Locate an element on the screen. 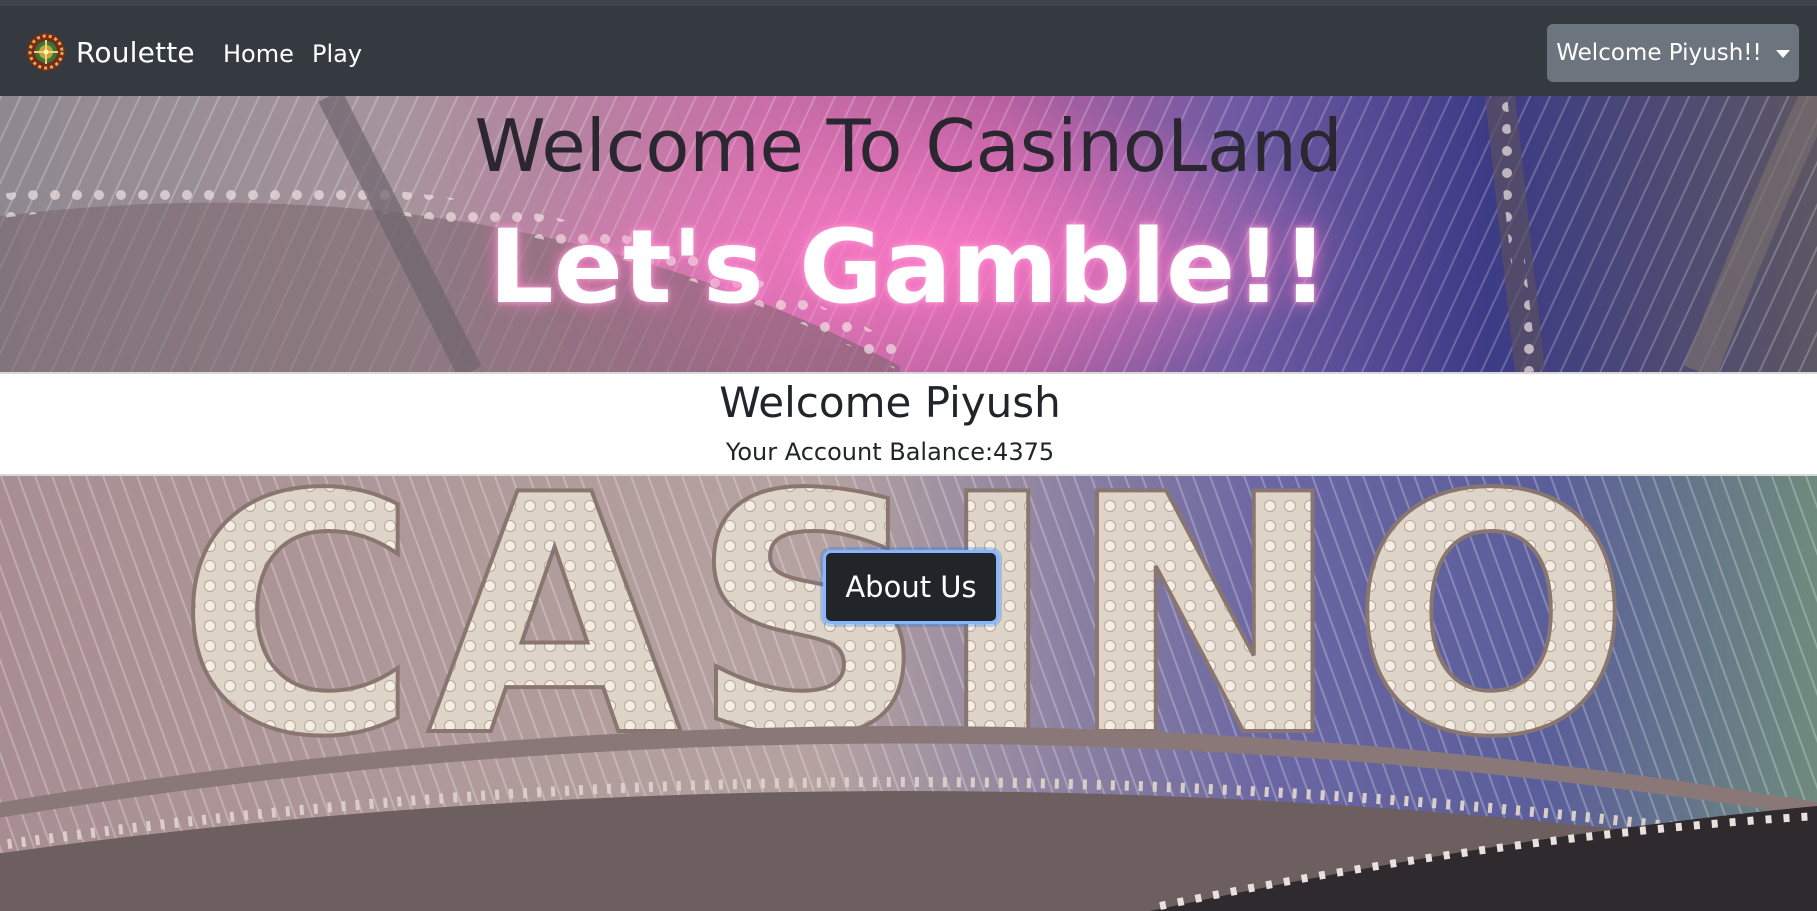  user-menu-label: Welcome Piyush!! is located at coordinates (1659, 53).